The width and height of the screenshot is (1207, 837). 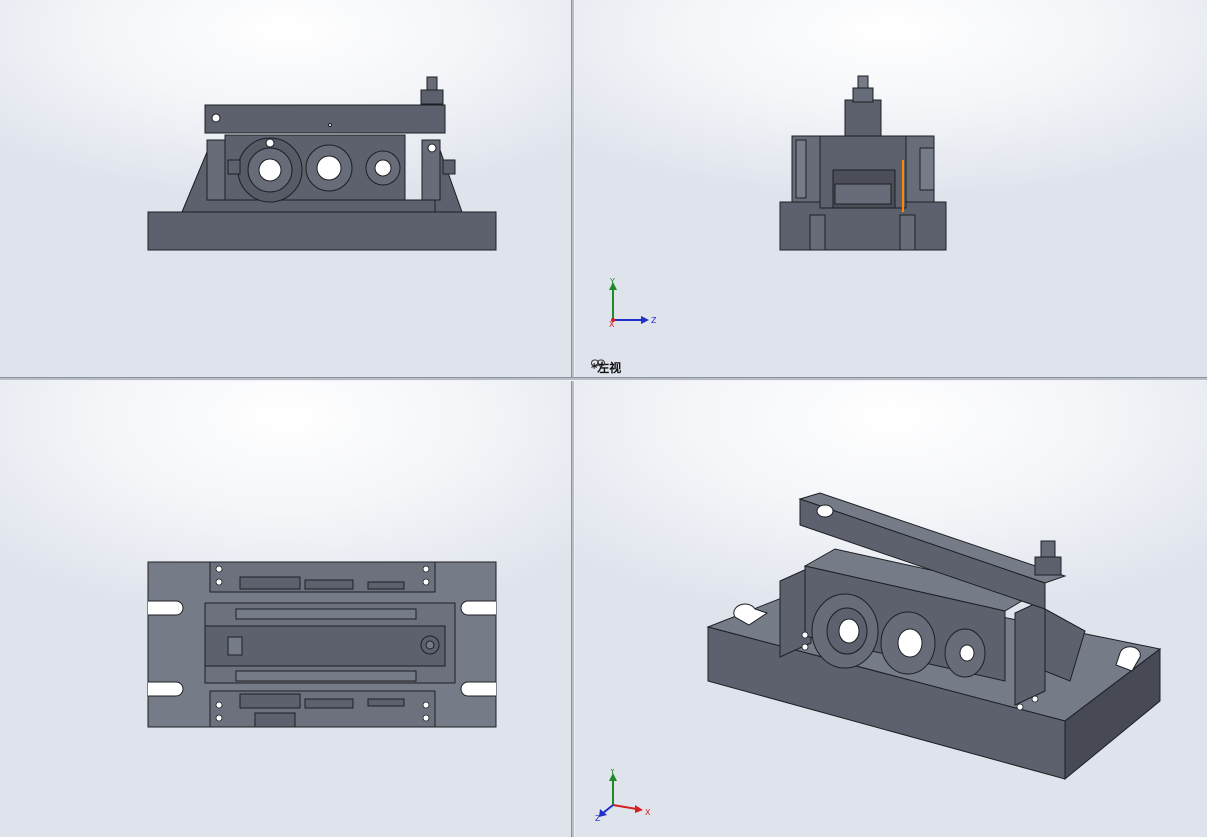 What do you see at coordinates (606, 367) in the screenshot?
I see `view-name-label: *左视` at bounding box center [606, 367].